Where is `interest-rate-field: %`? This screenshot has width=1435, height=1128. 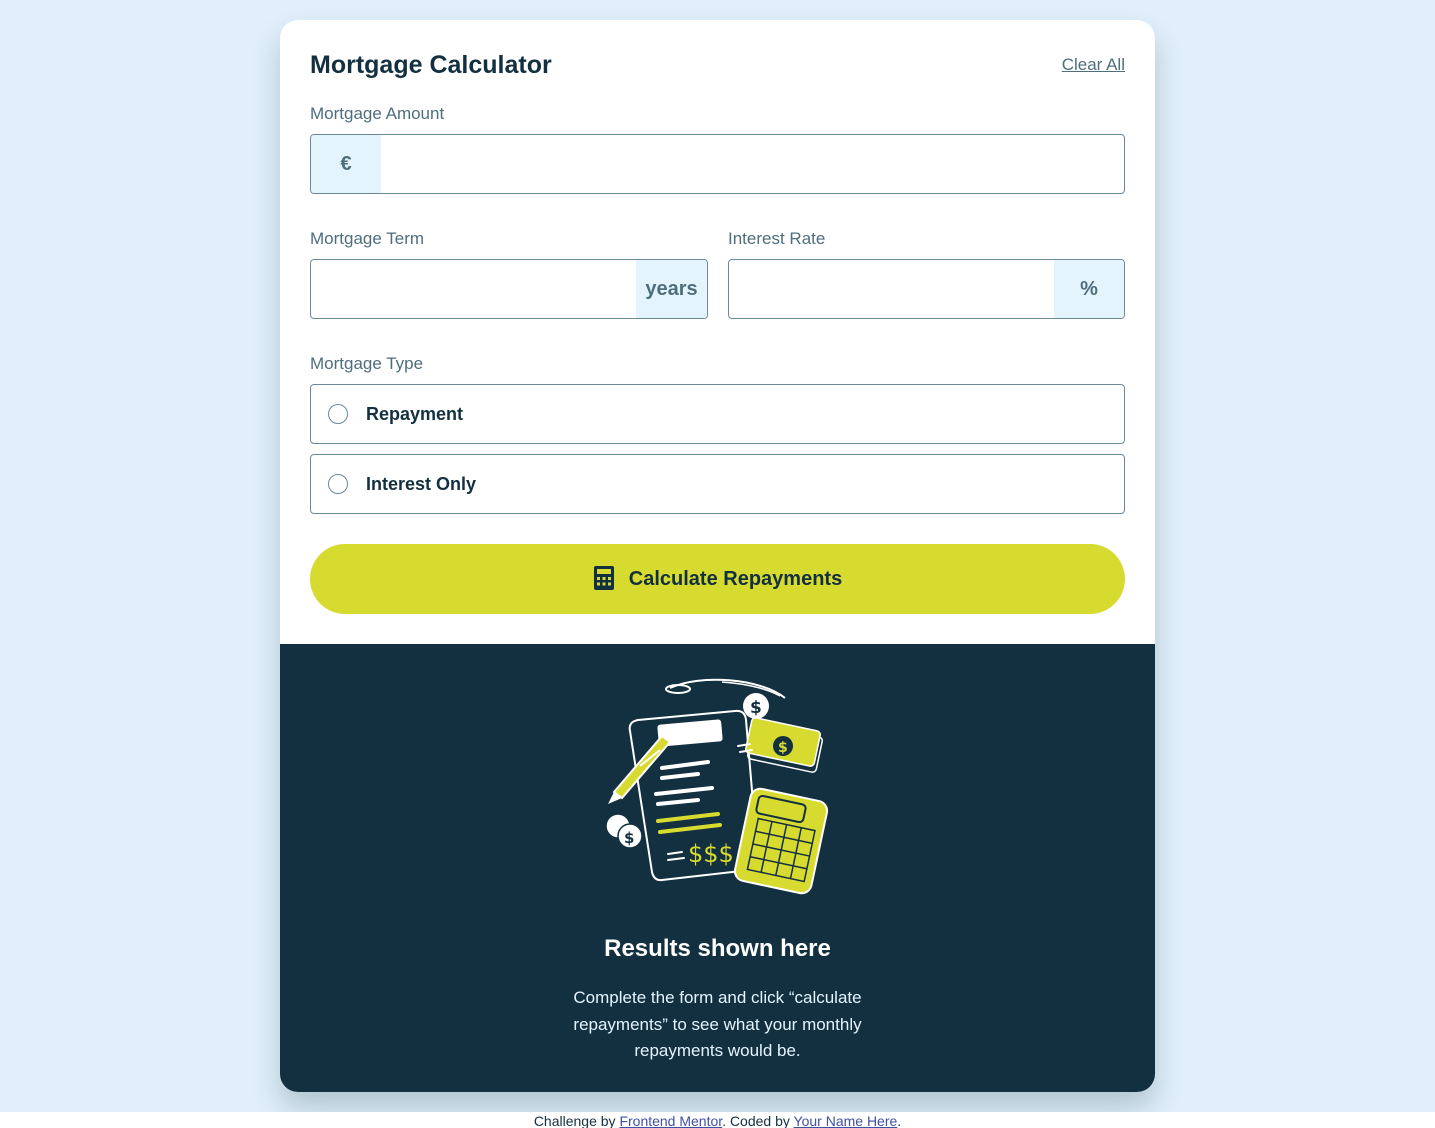 interest-rate-field: % is located at coordinates (926, 289).